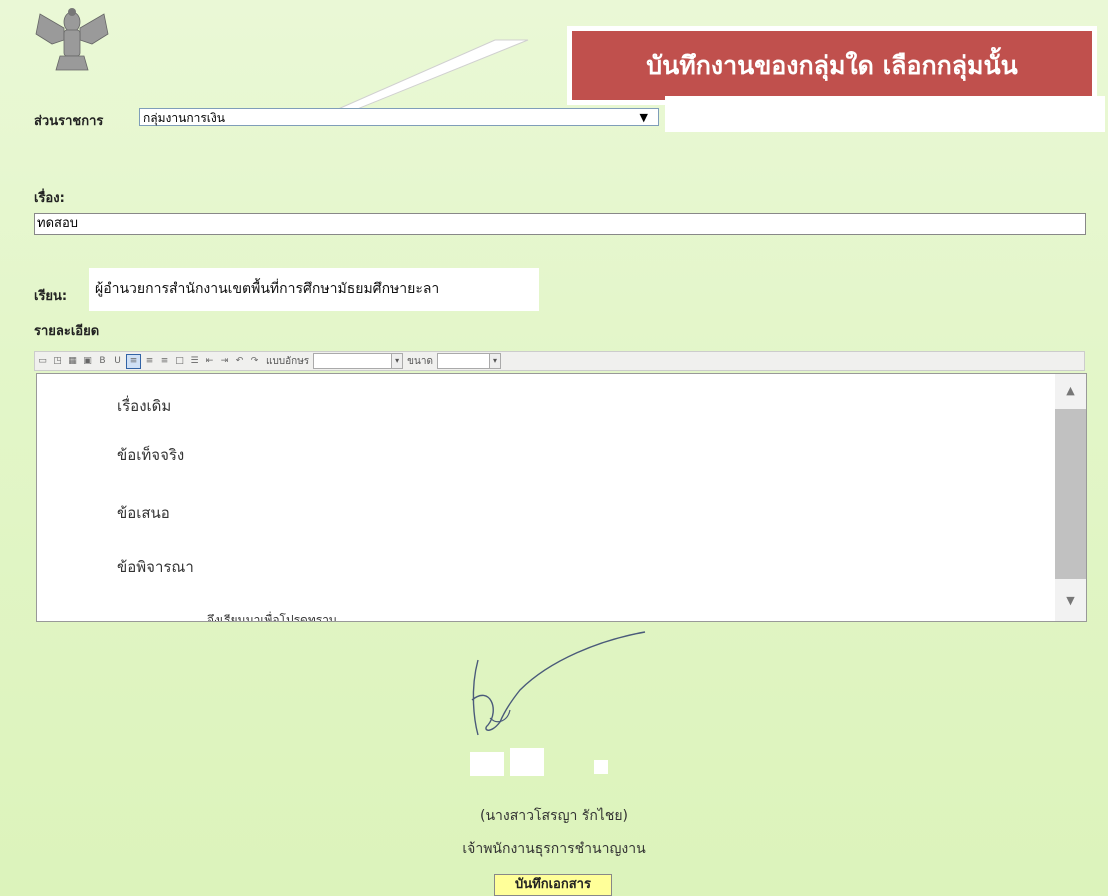 The height and width of the screenshot is (896, 1108). Describe the element at coordinates (224, 361) in the screenshot. I see `indent-icon: ⇥` at that location.